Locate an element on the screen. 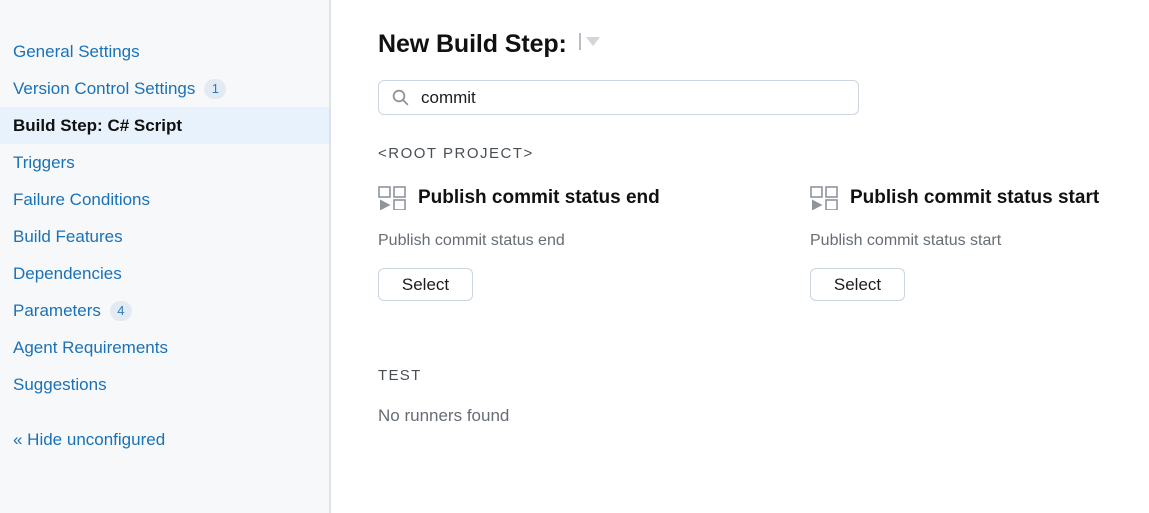 Image resolution: width=1149 pixels, height=513 pixels. runner-header: Publish commit status start is located at coordinates (979, 198).